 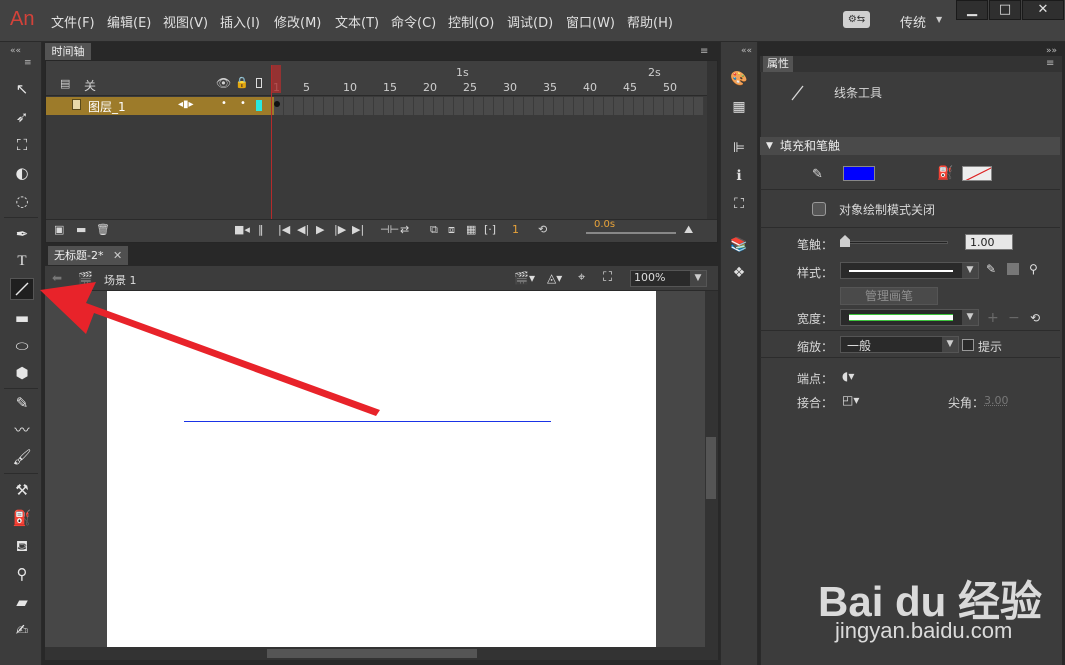 I want to click on scene-label: 场景 1, so click(x=120, y=280).